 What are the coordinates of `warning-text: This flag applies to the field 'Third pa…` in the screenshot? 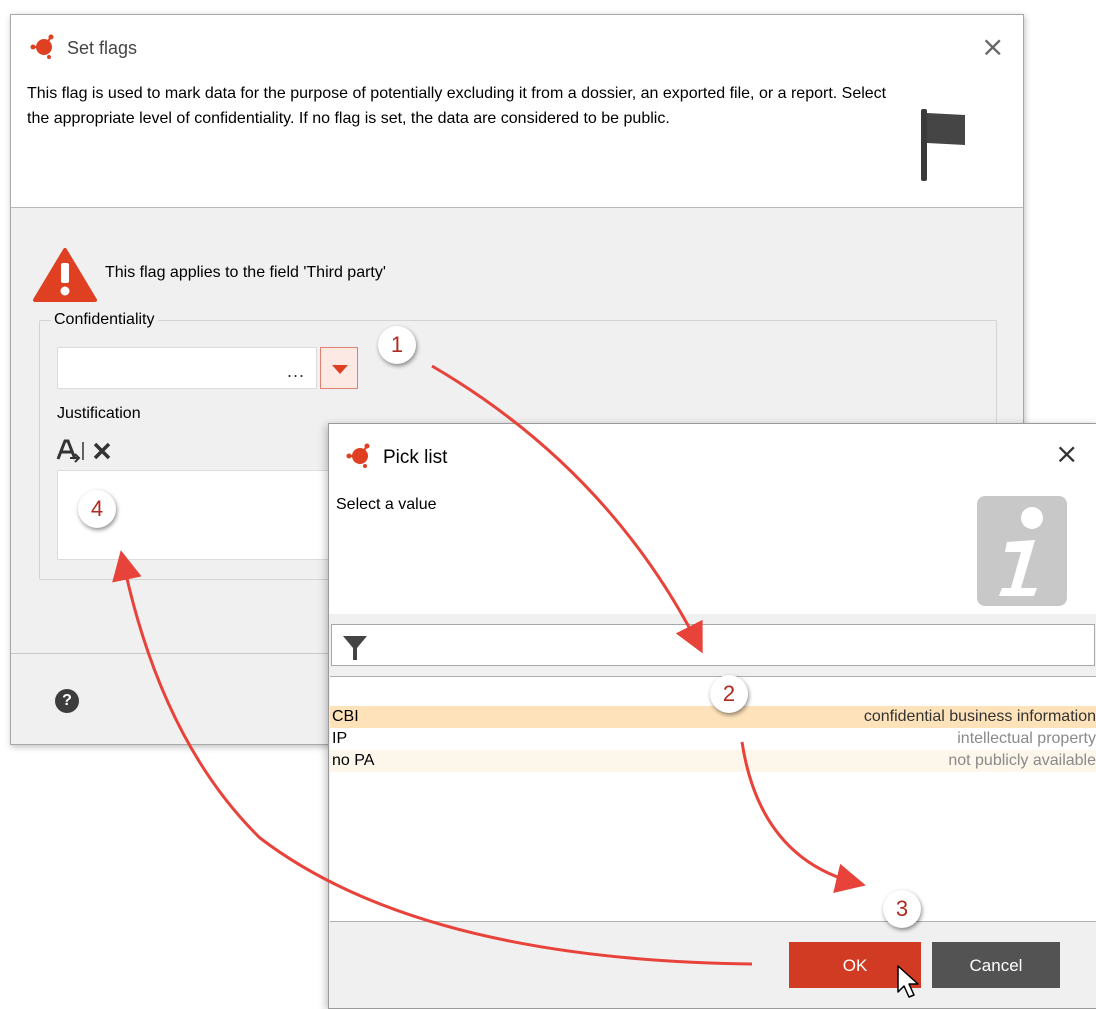 It's located at (245, 272).